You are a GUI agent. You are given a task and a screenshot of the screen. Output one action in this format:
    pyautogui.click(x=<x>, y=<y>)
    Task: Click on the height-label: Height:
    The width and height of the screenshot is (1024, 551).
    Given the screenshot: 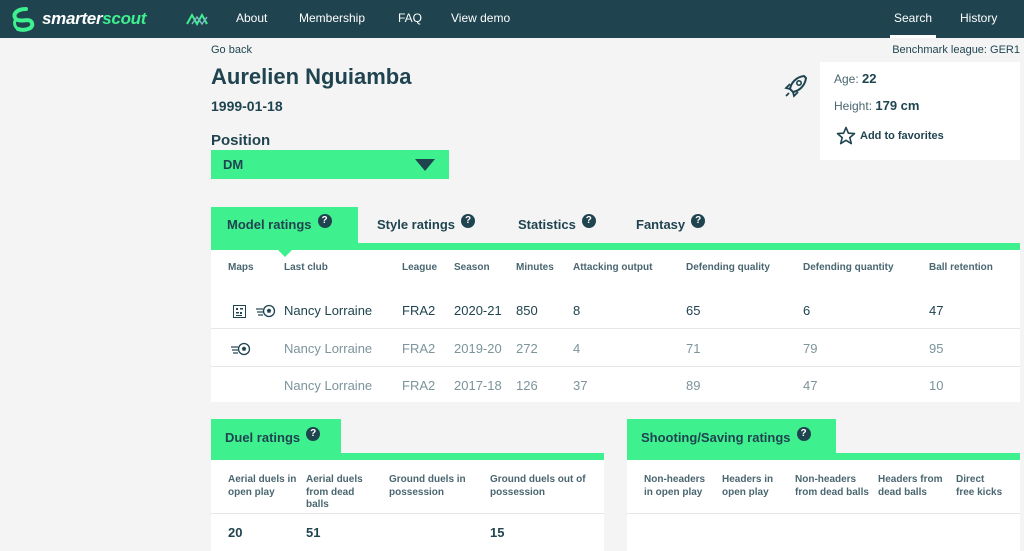 What is the action you would take?
    pyautogui.click(x=853, y=106)
    